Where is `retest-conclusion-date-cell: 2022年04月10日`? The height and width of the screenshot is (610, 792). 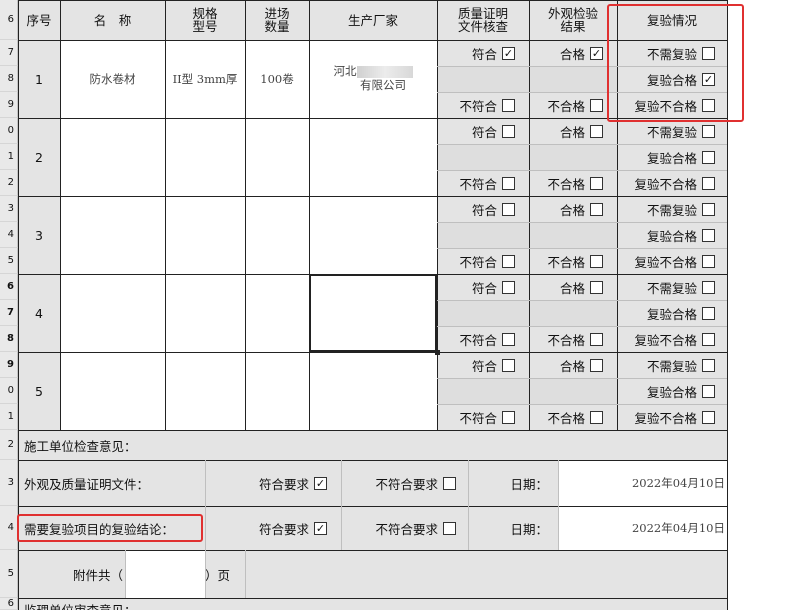 retest-conclusion-date-cell: 2022年04月10日 is located at coordinates (642, 528).